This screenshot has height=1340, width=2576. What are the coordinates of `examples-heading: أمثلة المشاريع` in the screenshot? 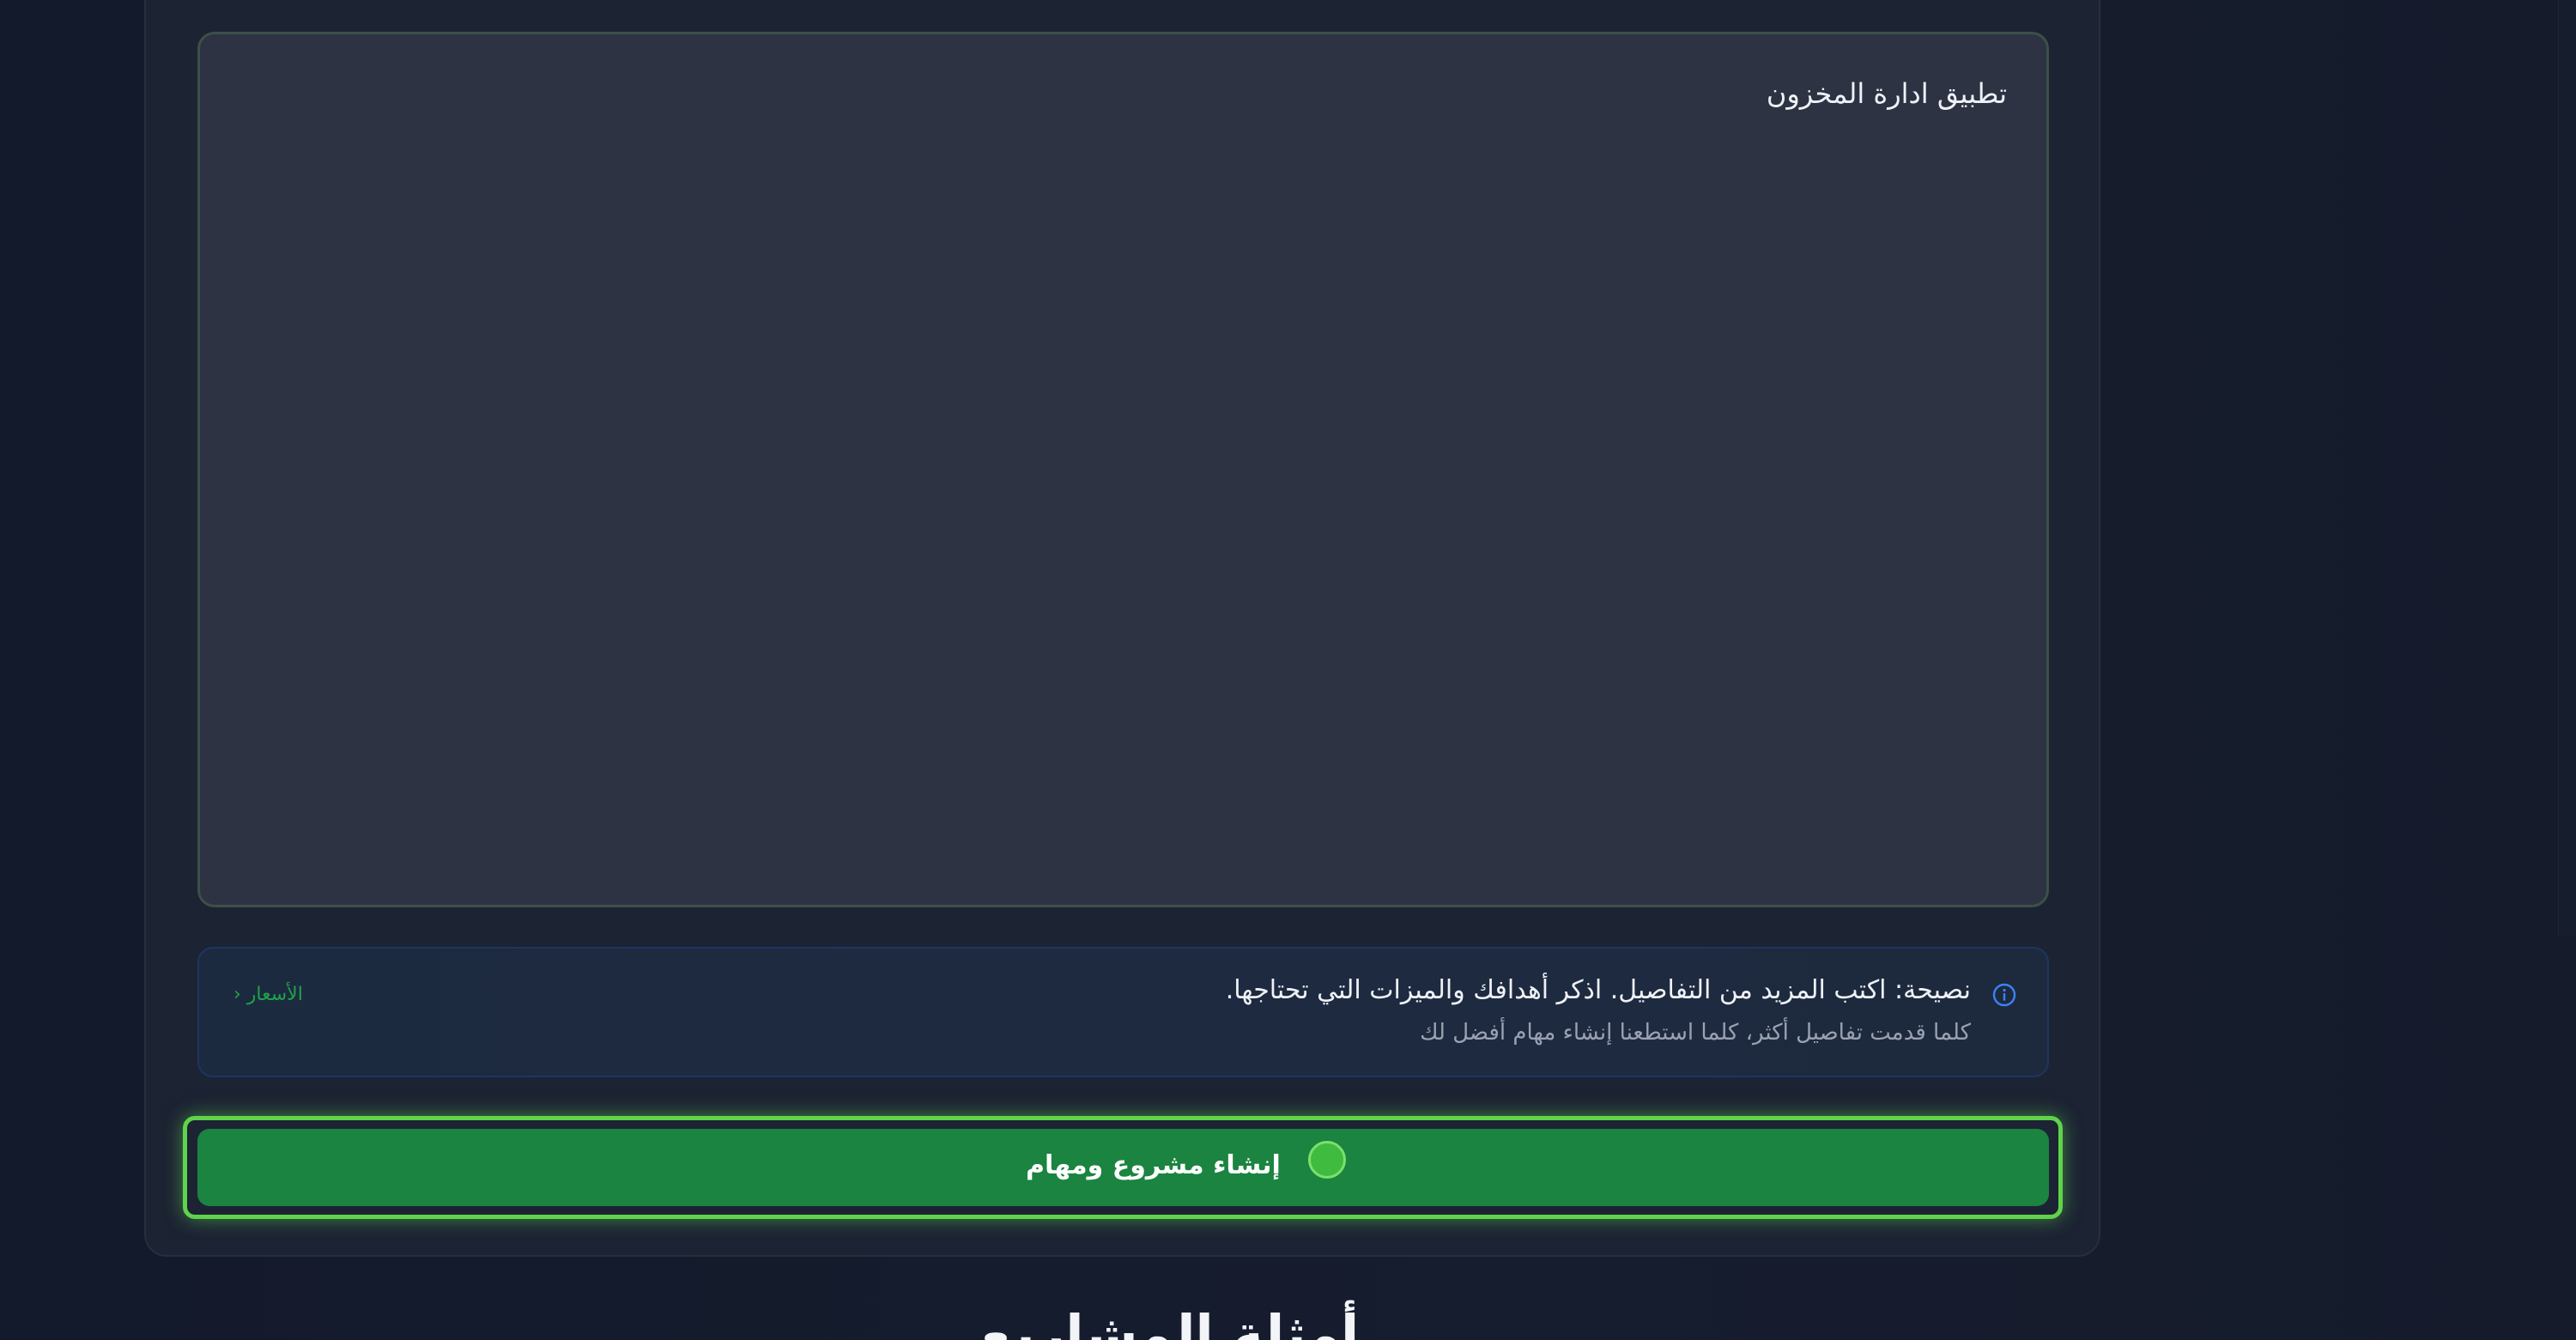 It's located at (1169, 1321).